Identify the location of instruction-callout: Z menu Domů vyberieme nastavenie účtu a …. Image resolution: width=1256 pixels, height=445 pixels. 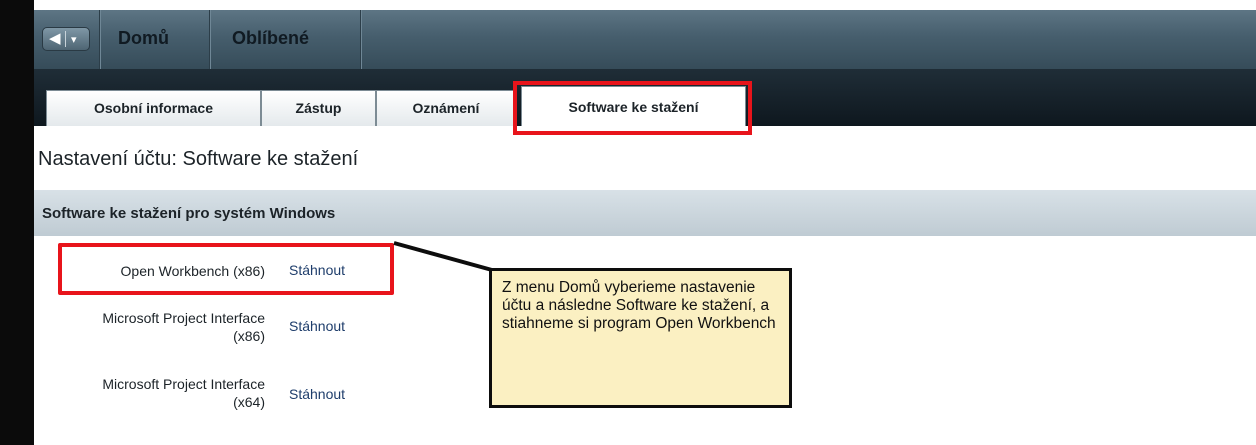
(640, 338).